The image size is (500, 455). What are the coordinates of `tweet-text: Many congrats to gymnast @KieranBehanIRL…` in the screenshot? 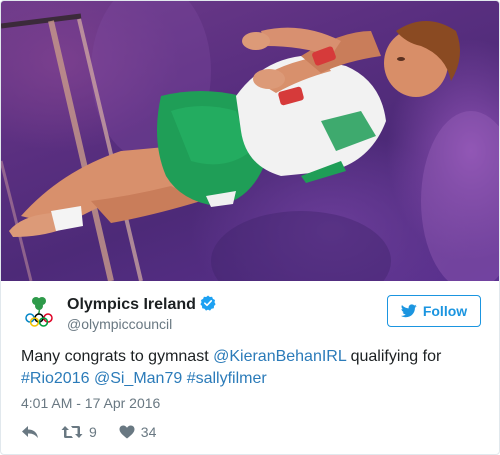 It's located at (251, 368).